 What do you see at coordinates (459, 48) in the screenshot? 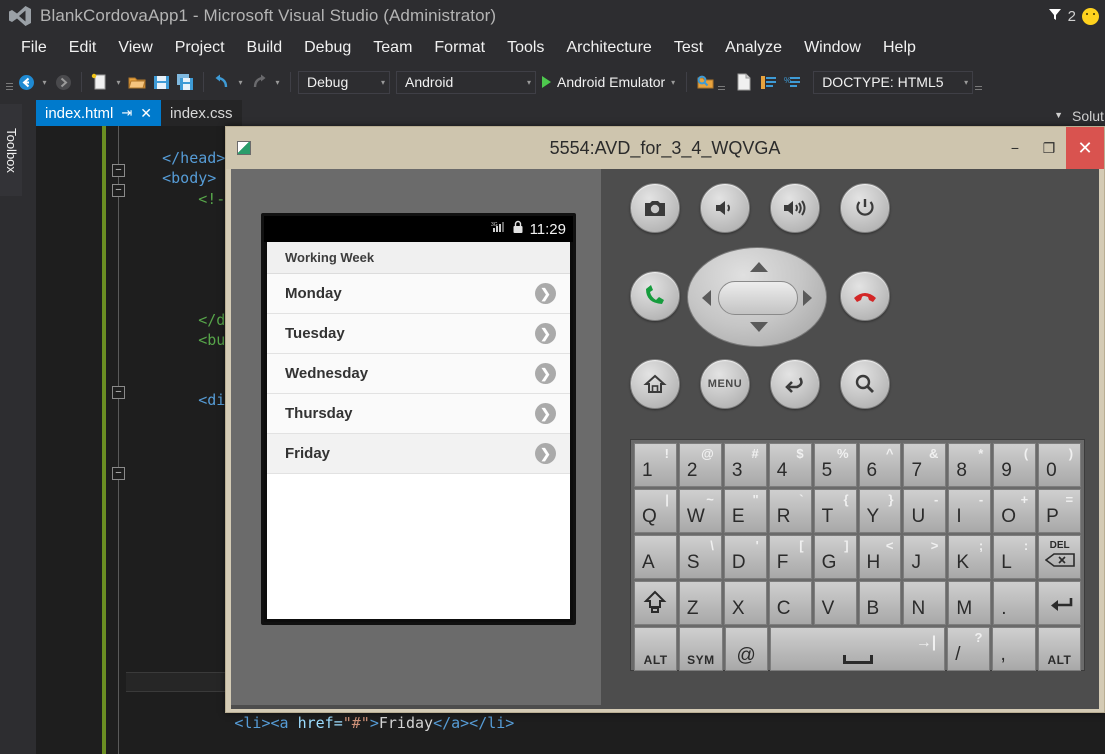
I see `menu-item-format: Format` at bounding box center [459, 48].